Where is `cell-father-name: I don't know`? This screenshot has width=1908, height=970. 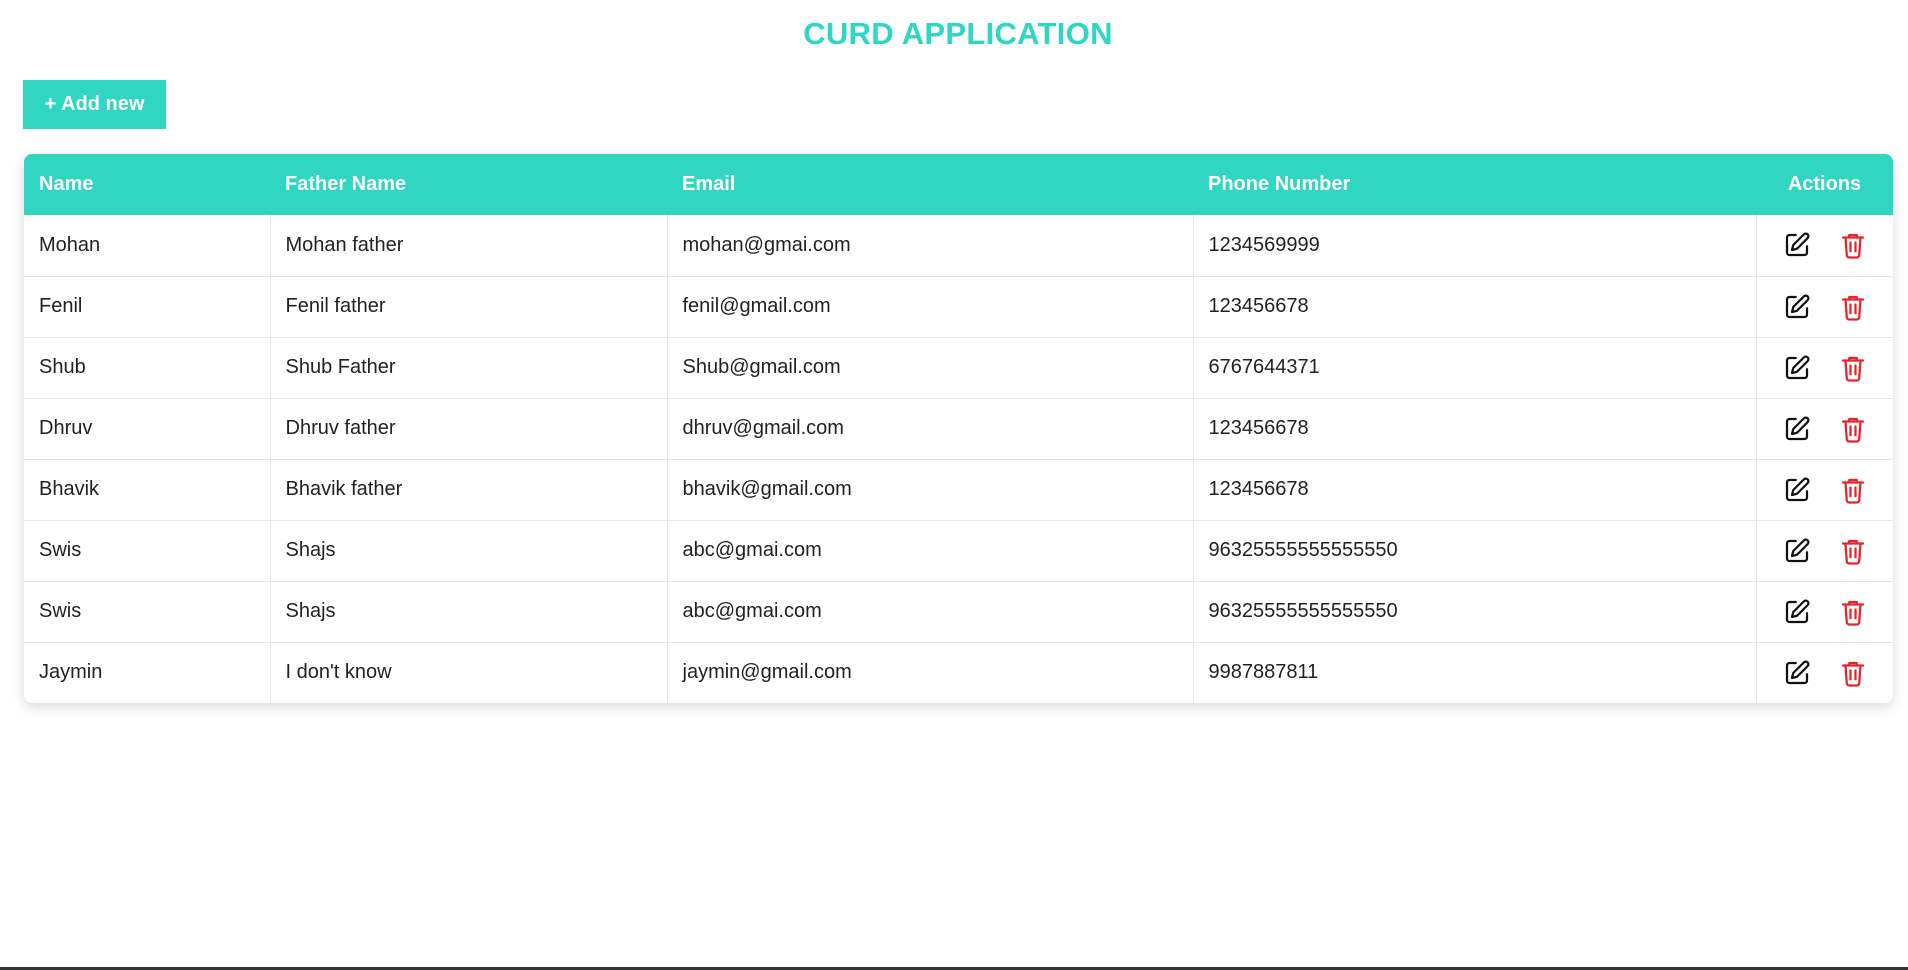
cell-father-name: I don't know is located at coordinates (468, 672).